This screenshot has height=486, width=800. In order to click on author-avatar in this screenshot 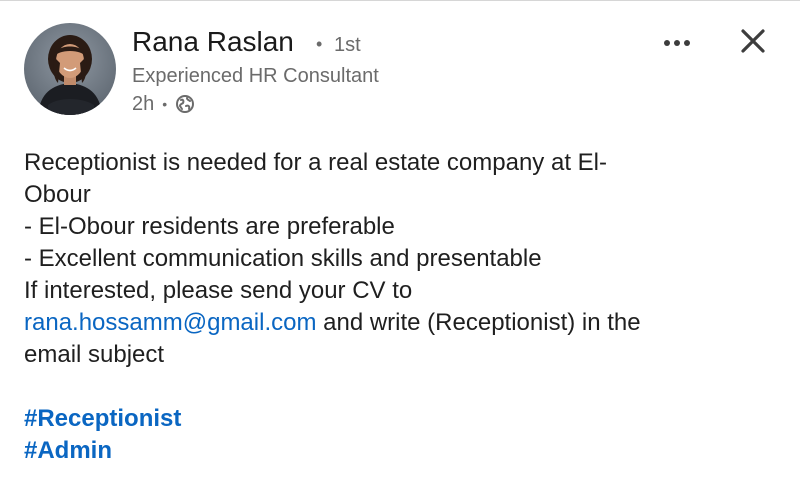, I will do `click(70, 69)`.